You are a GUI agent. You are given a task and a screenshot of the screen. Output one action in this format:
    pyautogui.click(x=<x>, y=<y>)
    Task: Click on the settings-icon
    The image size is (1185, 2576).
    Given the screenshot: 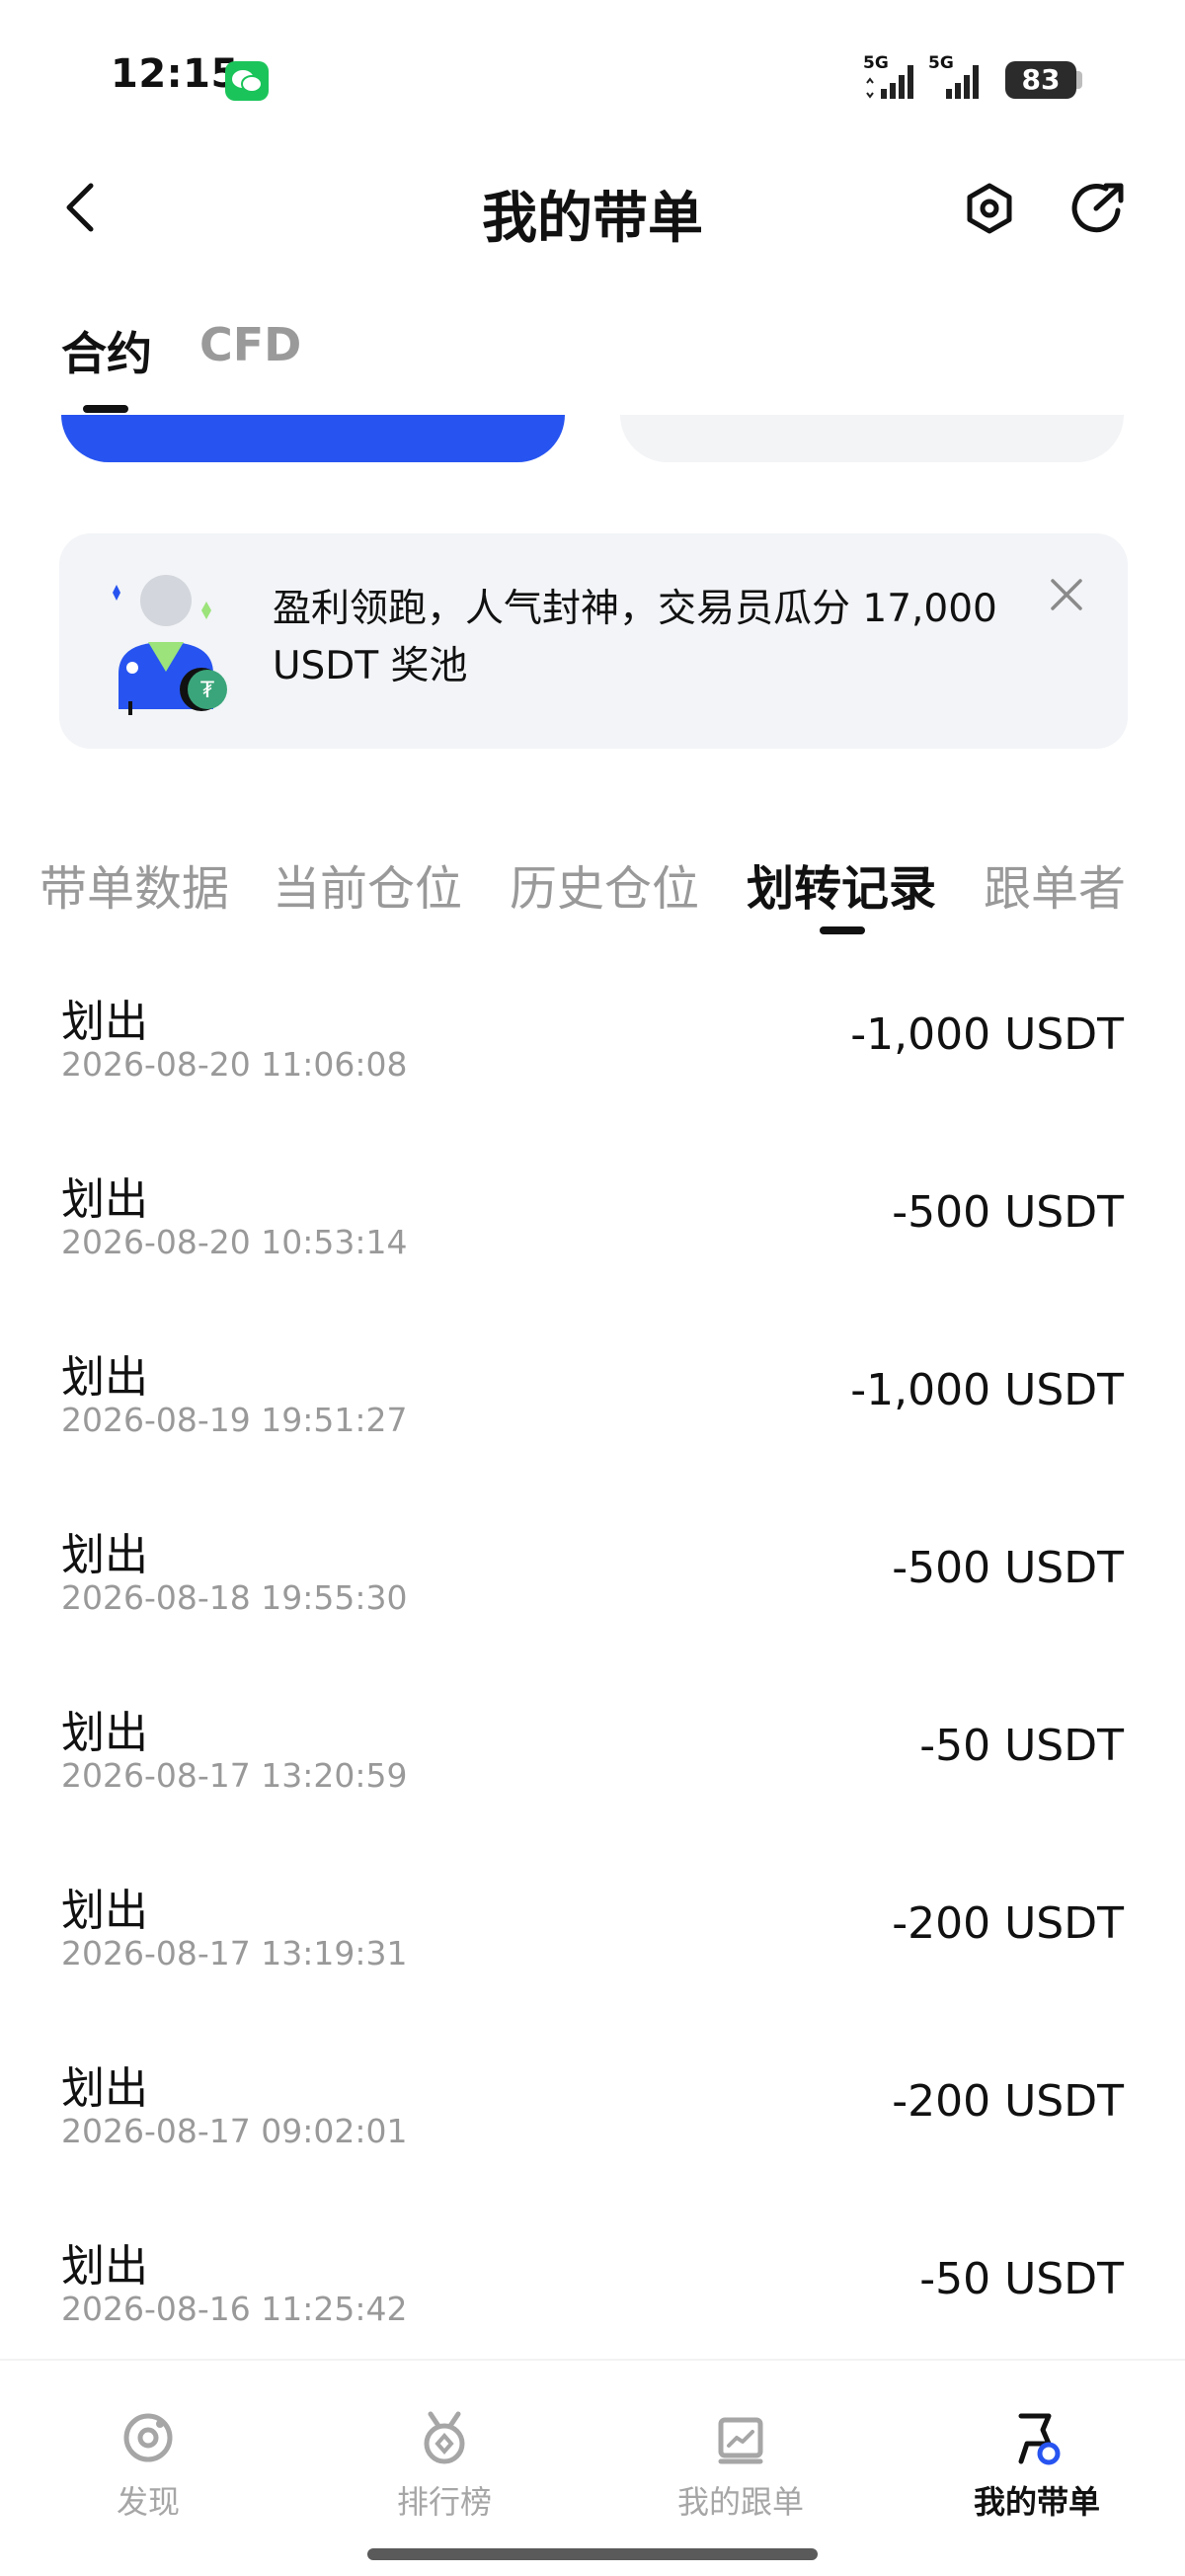 What is the action you would take?
    pyautogui.click(x=990, y=208)
    